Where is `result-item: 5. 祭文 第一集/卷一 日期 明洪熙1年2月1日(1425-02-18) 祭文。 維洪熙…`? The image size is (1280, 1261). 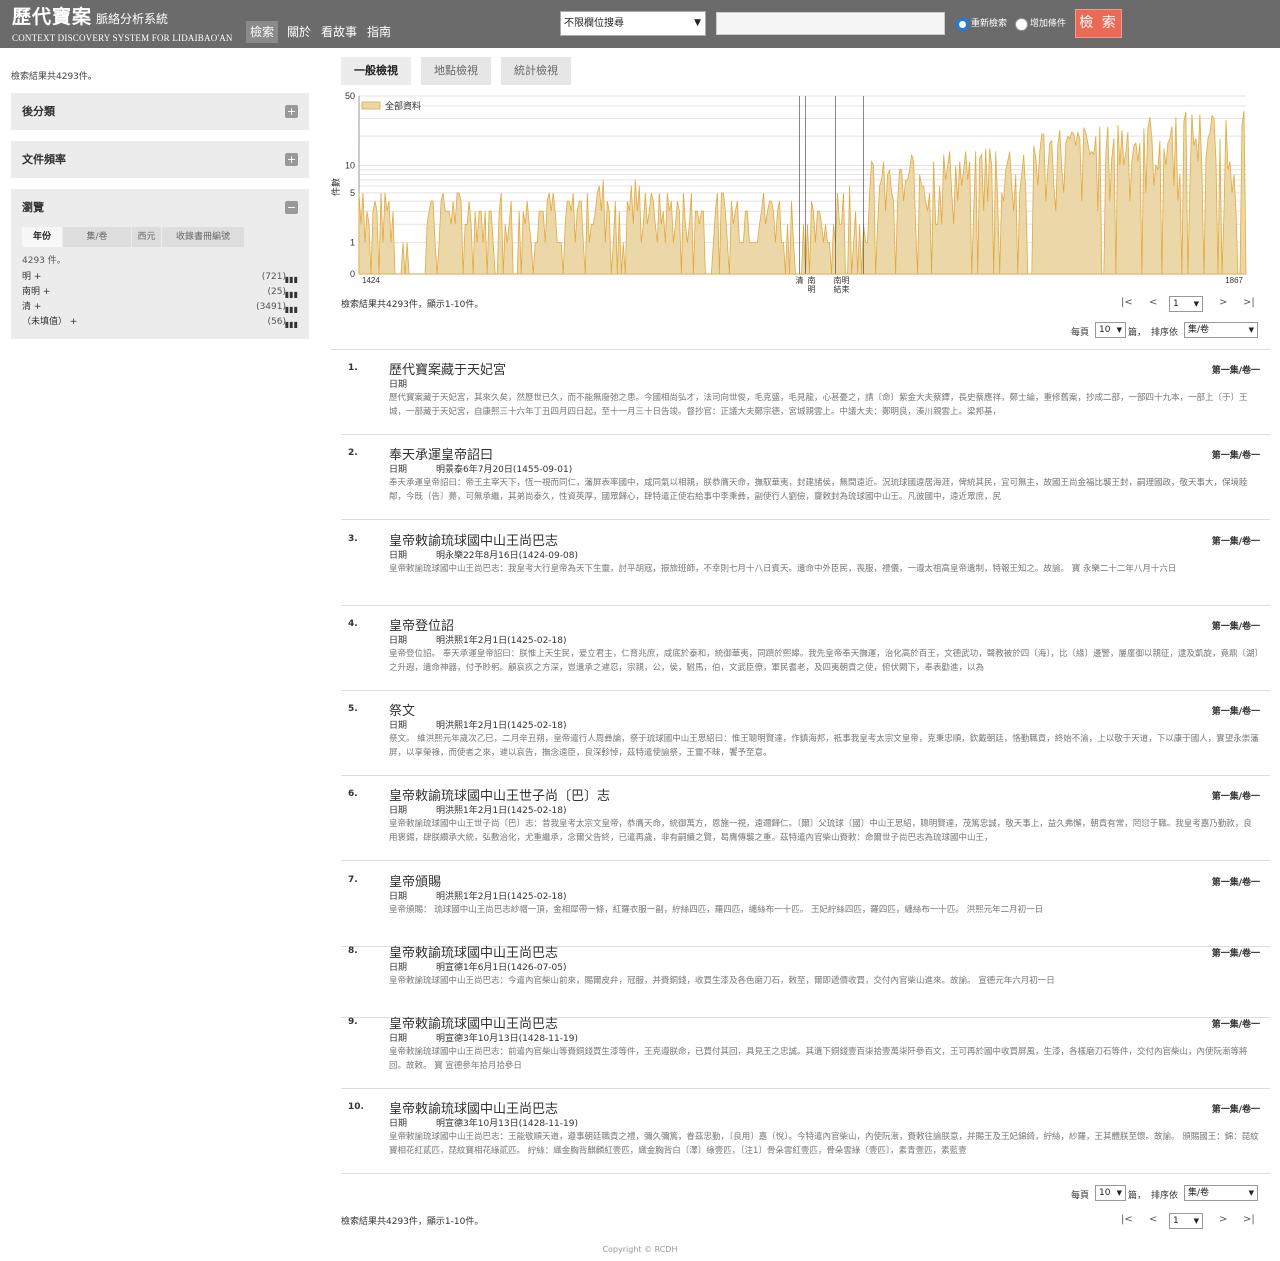
result-item: 5. 祭文 第一集/卷一 日期 明洪熙1年2月1日(1425-02-18) 祭文。 維洪熙… is located at coordinates (805, 734).